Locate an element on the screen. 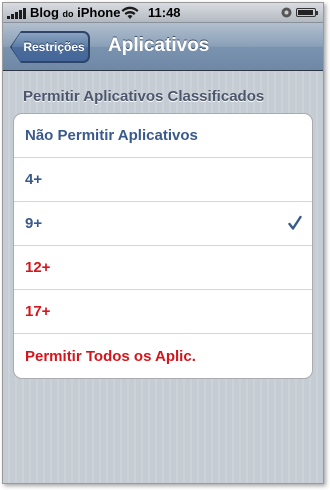  back-button-label: Restrições is located at coordinates (54, 47).